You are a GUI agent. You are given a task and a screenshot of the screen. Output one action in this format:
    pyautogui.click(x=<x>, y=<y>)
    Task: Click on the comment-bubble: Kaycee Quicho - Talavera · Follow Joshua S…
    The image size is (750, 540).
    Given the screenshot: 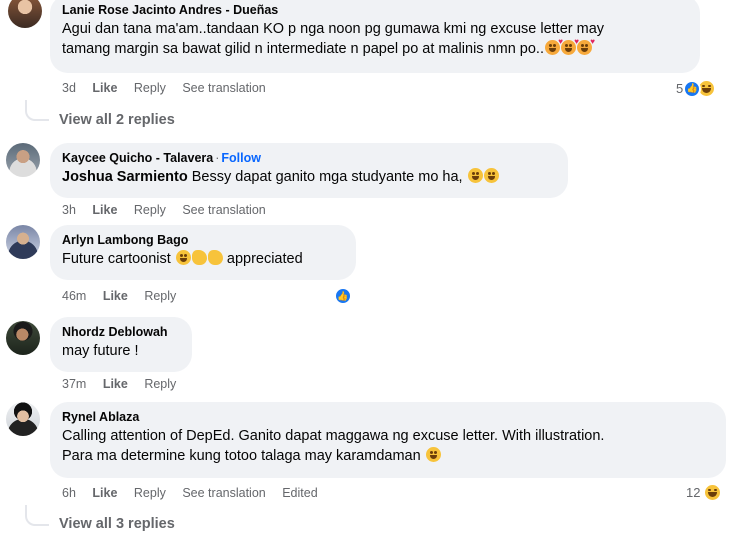 What is the action you would take?
    pyautogui.click(x=309, y=170)
    